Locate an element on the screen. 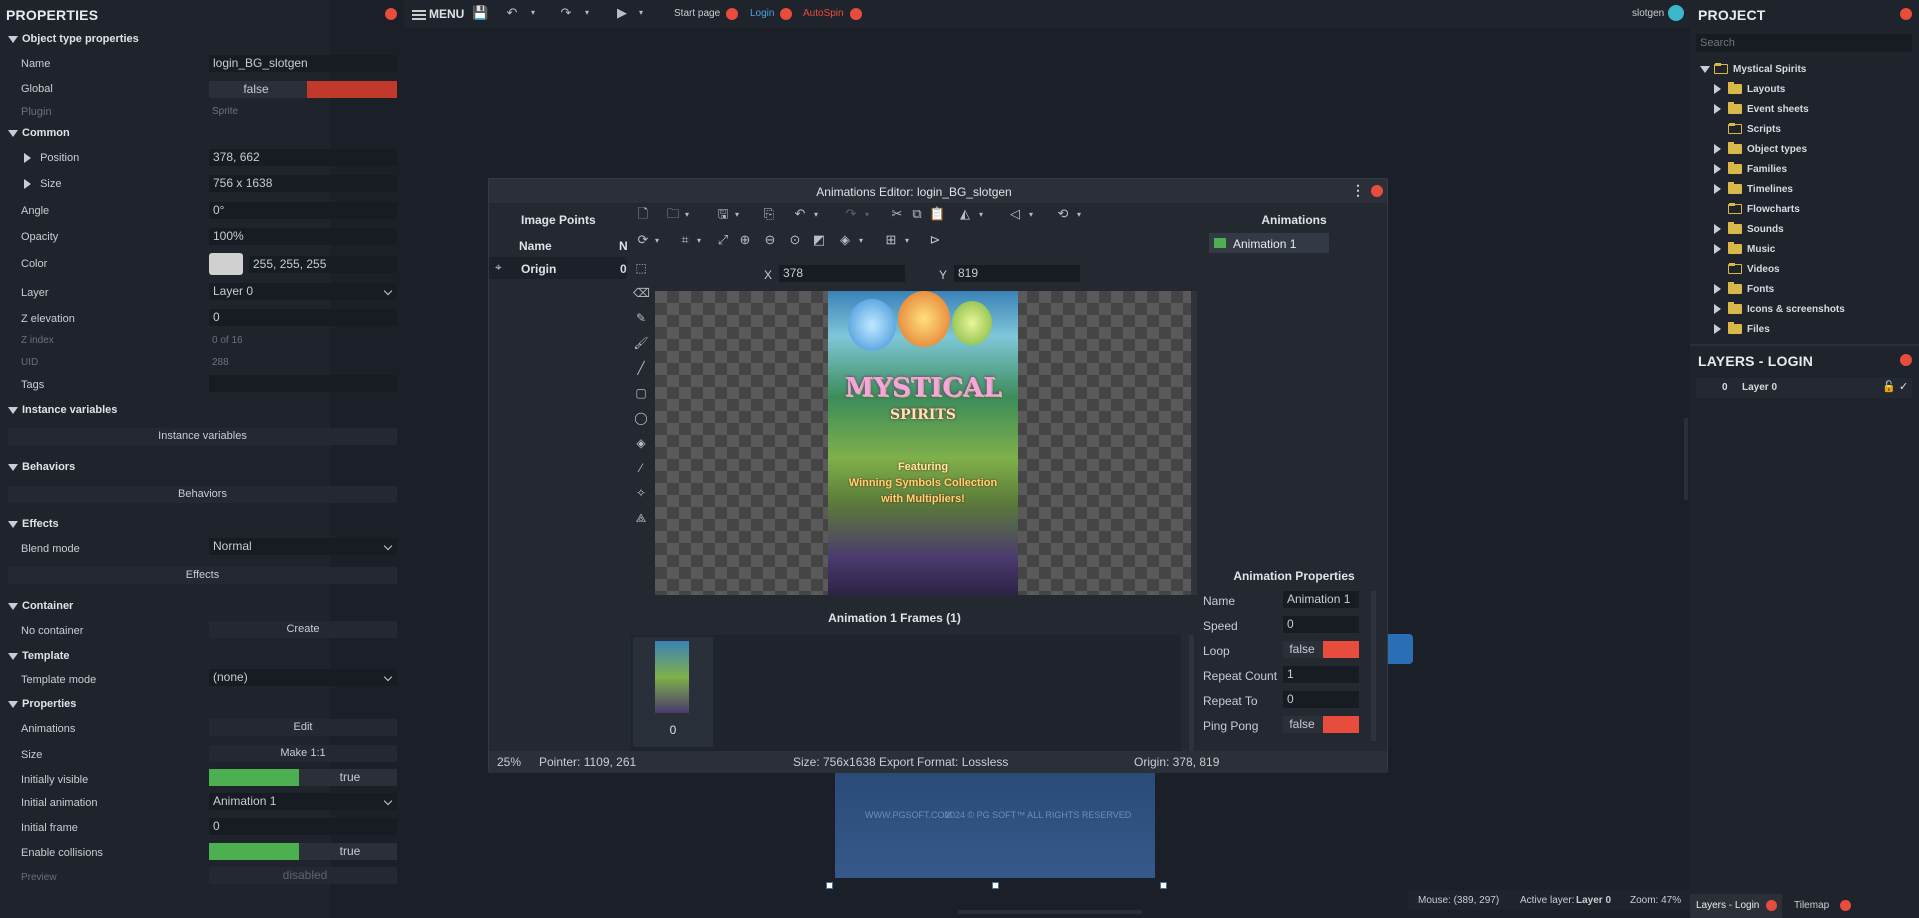  x-field: 378 is located at coordinates (842, 273).